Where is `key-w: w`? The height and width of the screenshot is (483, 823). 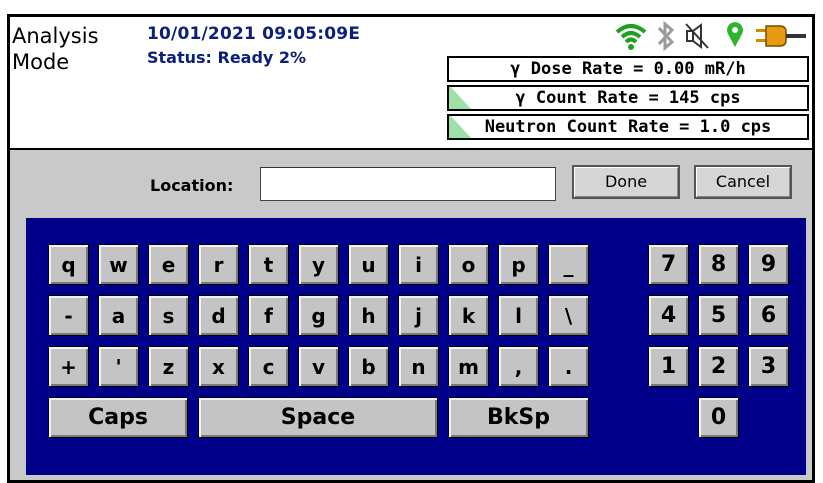 key-w: w is located at coordinates (118, 264).